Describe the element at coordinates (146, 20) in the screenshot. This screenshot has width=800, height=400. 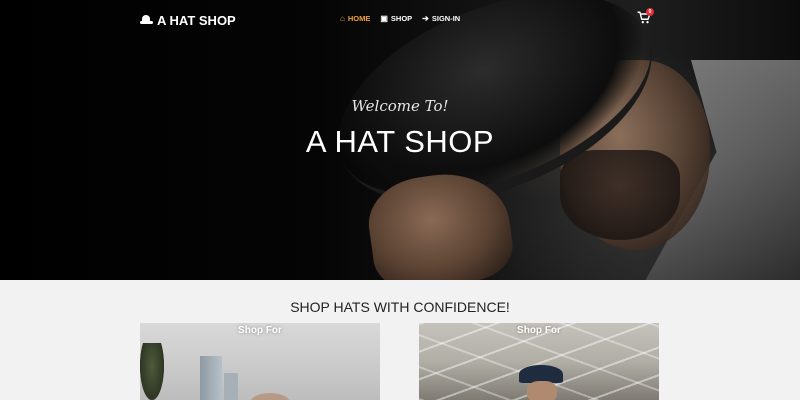
I see `hat-icon` at that location.